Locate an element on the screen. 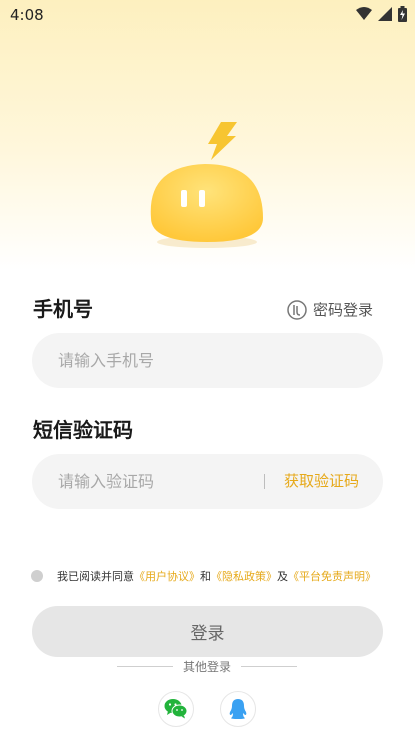 This screenshot has height=737, width=415. agreement-checkbox is located at coordinates (37, 576).